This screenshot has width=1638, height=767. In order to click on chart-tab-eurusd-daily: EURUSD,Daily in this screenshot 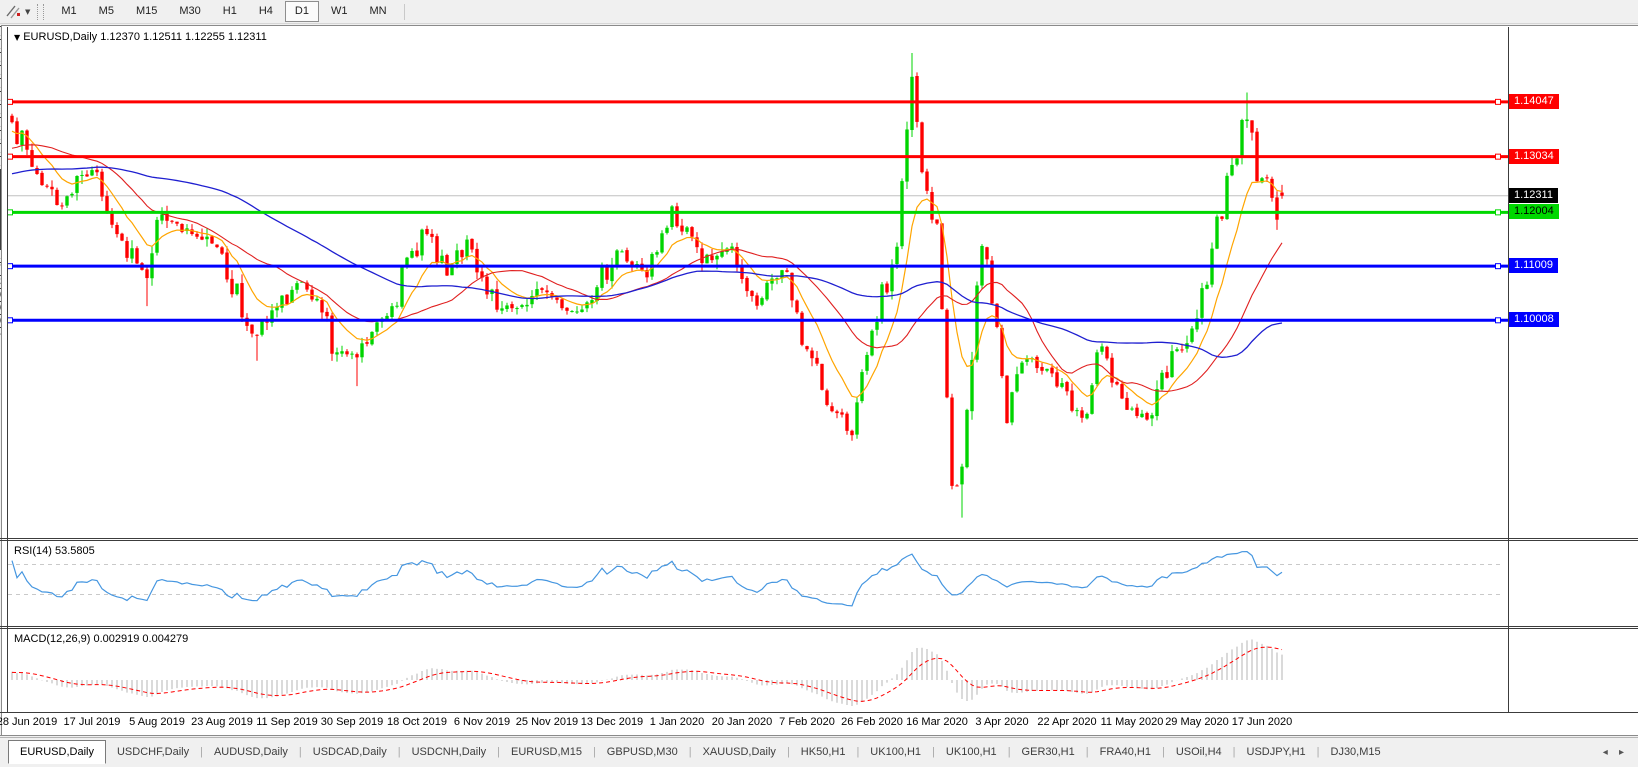, I will do `click(57, 752)`.